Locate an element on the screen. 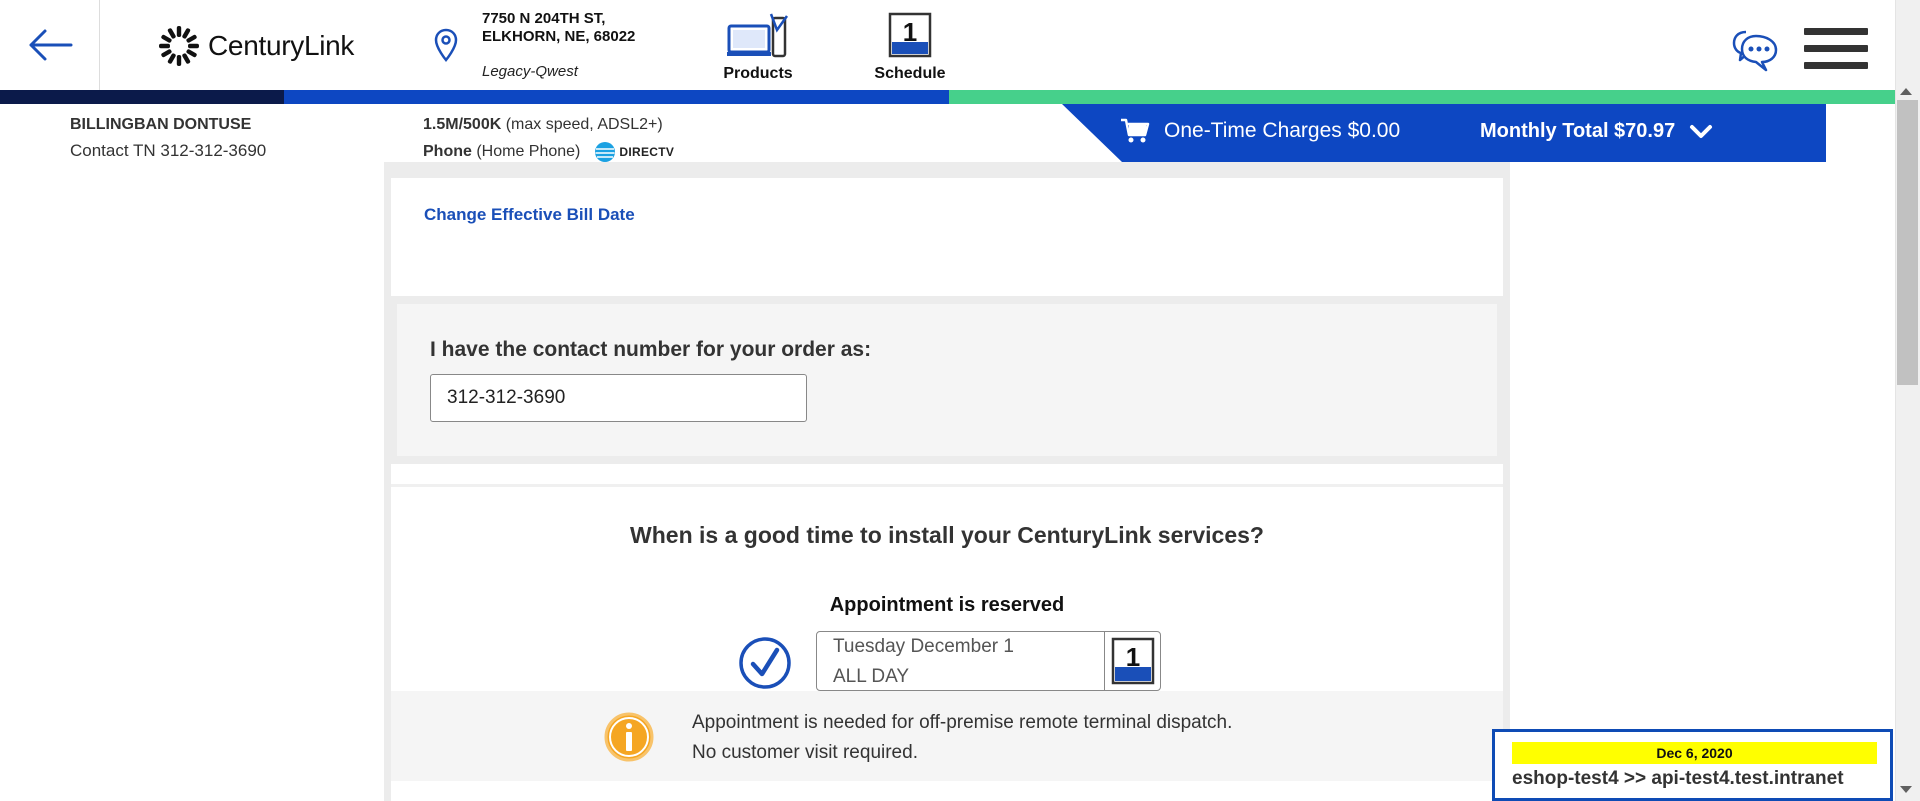  products-icon is located at coordinates (758, 35).